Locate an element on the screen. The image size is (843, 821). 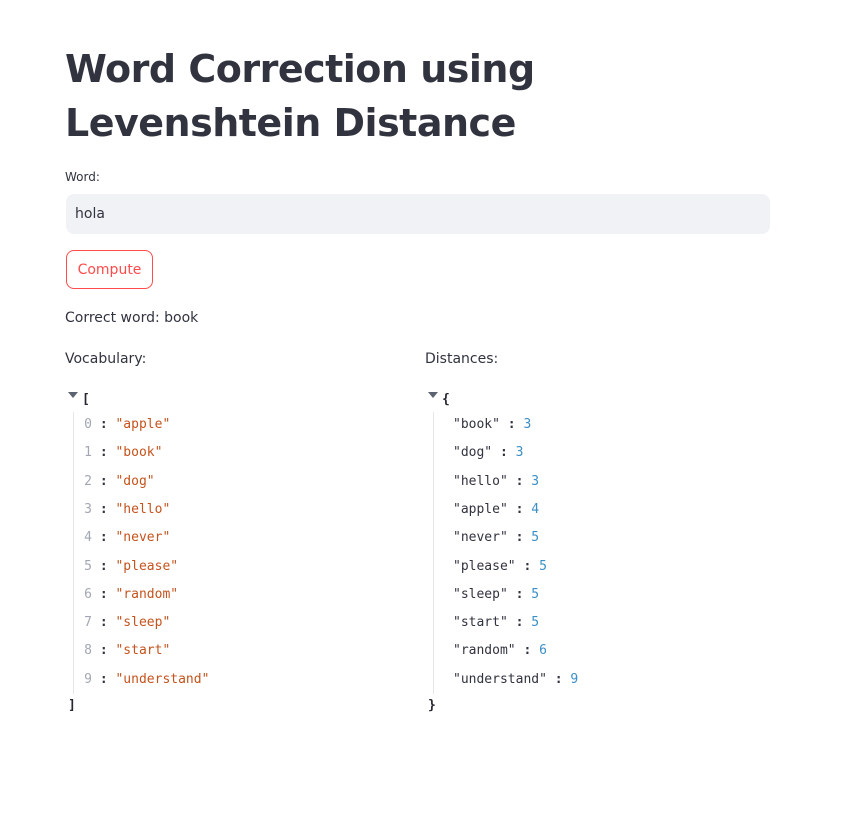
vocabulary-item: 2 : "dog" is located at coordinates (118, 482).